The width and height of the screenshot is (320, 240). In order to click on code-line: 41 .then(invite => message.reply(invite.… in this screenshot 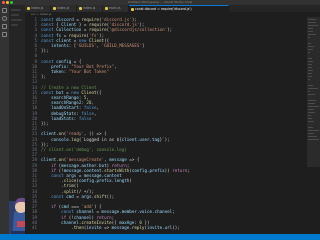, I will do `click(166, 227)`.